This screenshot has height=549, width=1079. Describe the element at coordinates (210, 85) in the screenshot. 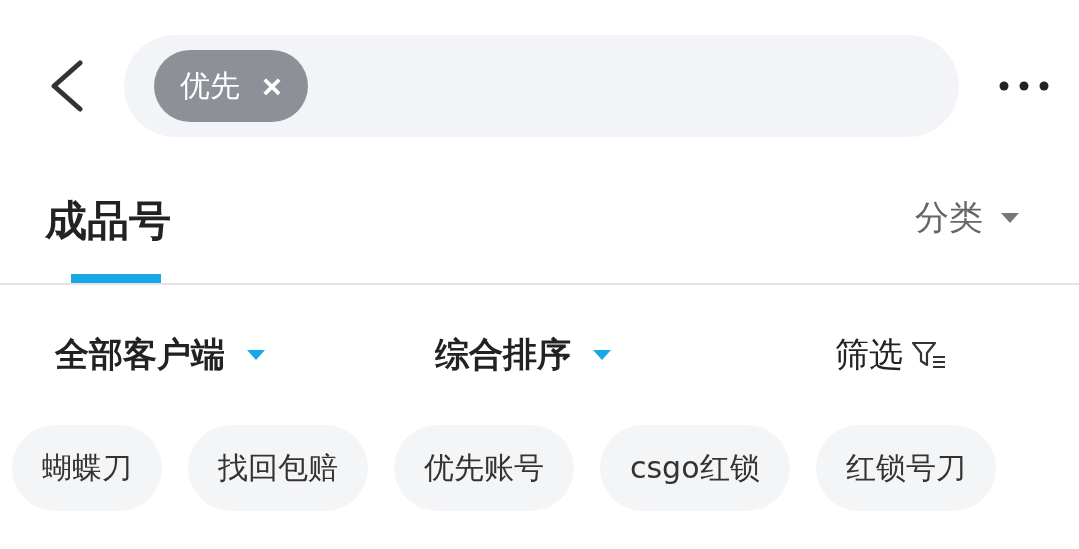

I see `chip-label: 优先` at that location.